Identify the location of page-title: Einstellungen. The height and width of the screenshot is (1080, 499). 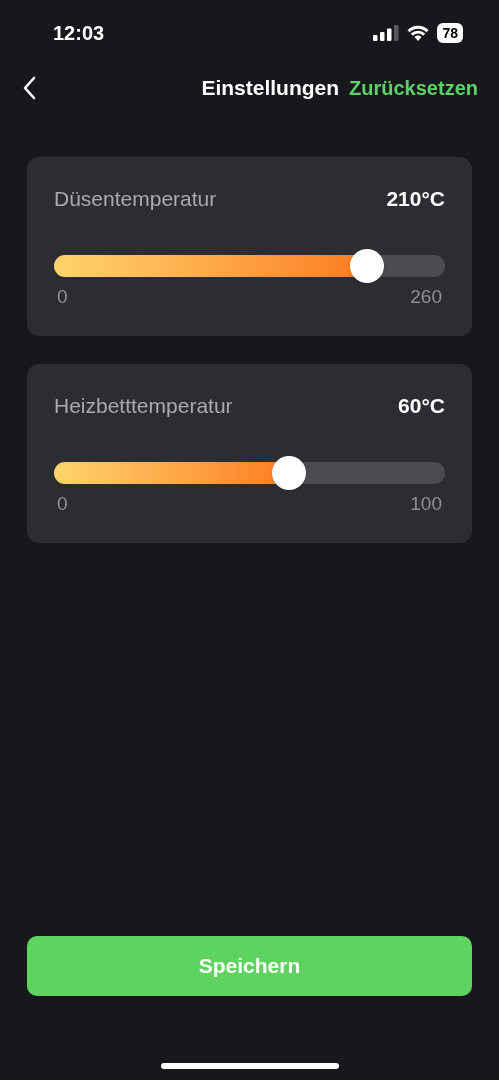
(270, 88).